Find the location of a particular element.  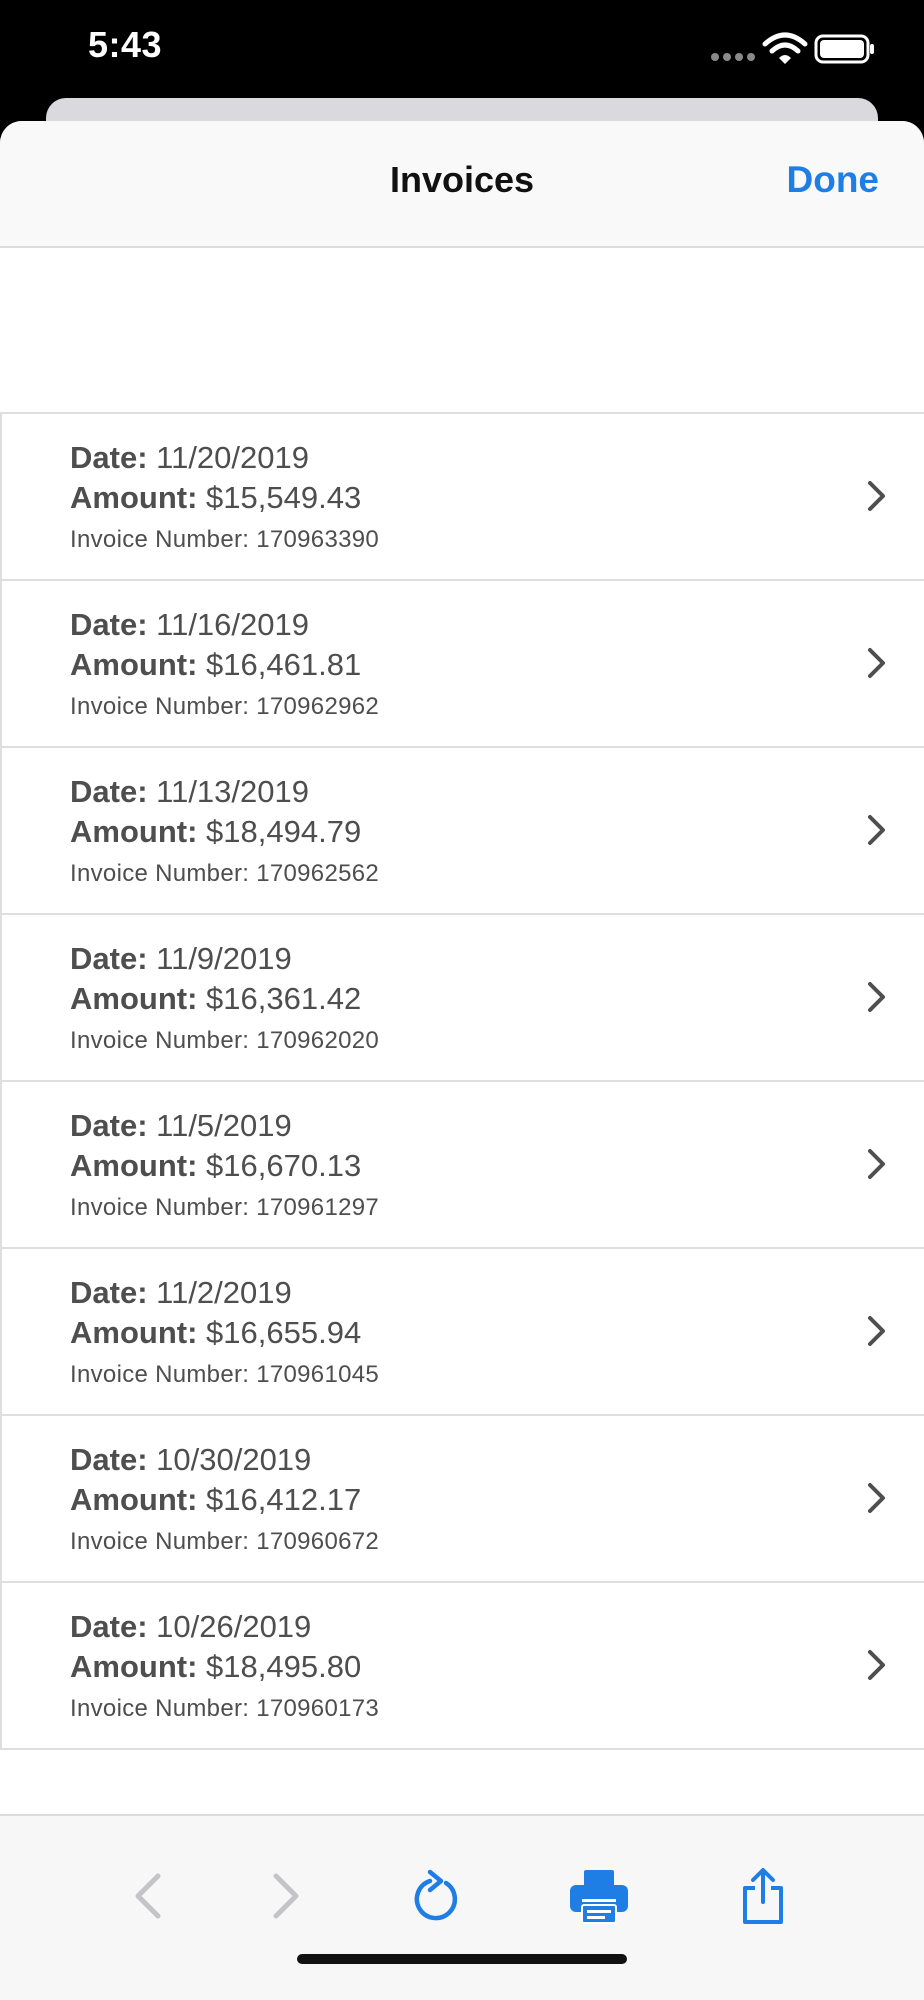

invoice-amount: Amount: $16,655.94 is located at coordinates (215, 1333).